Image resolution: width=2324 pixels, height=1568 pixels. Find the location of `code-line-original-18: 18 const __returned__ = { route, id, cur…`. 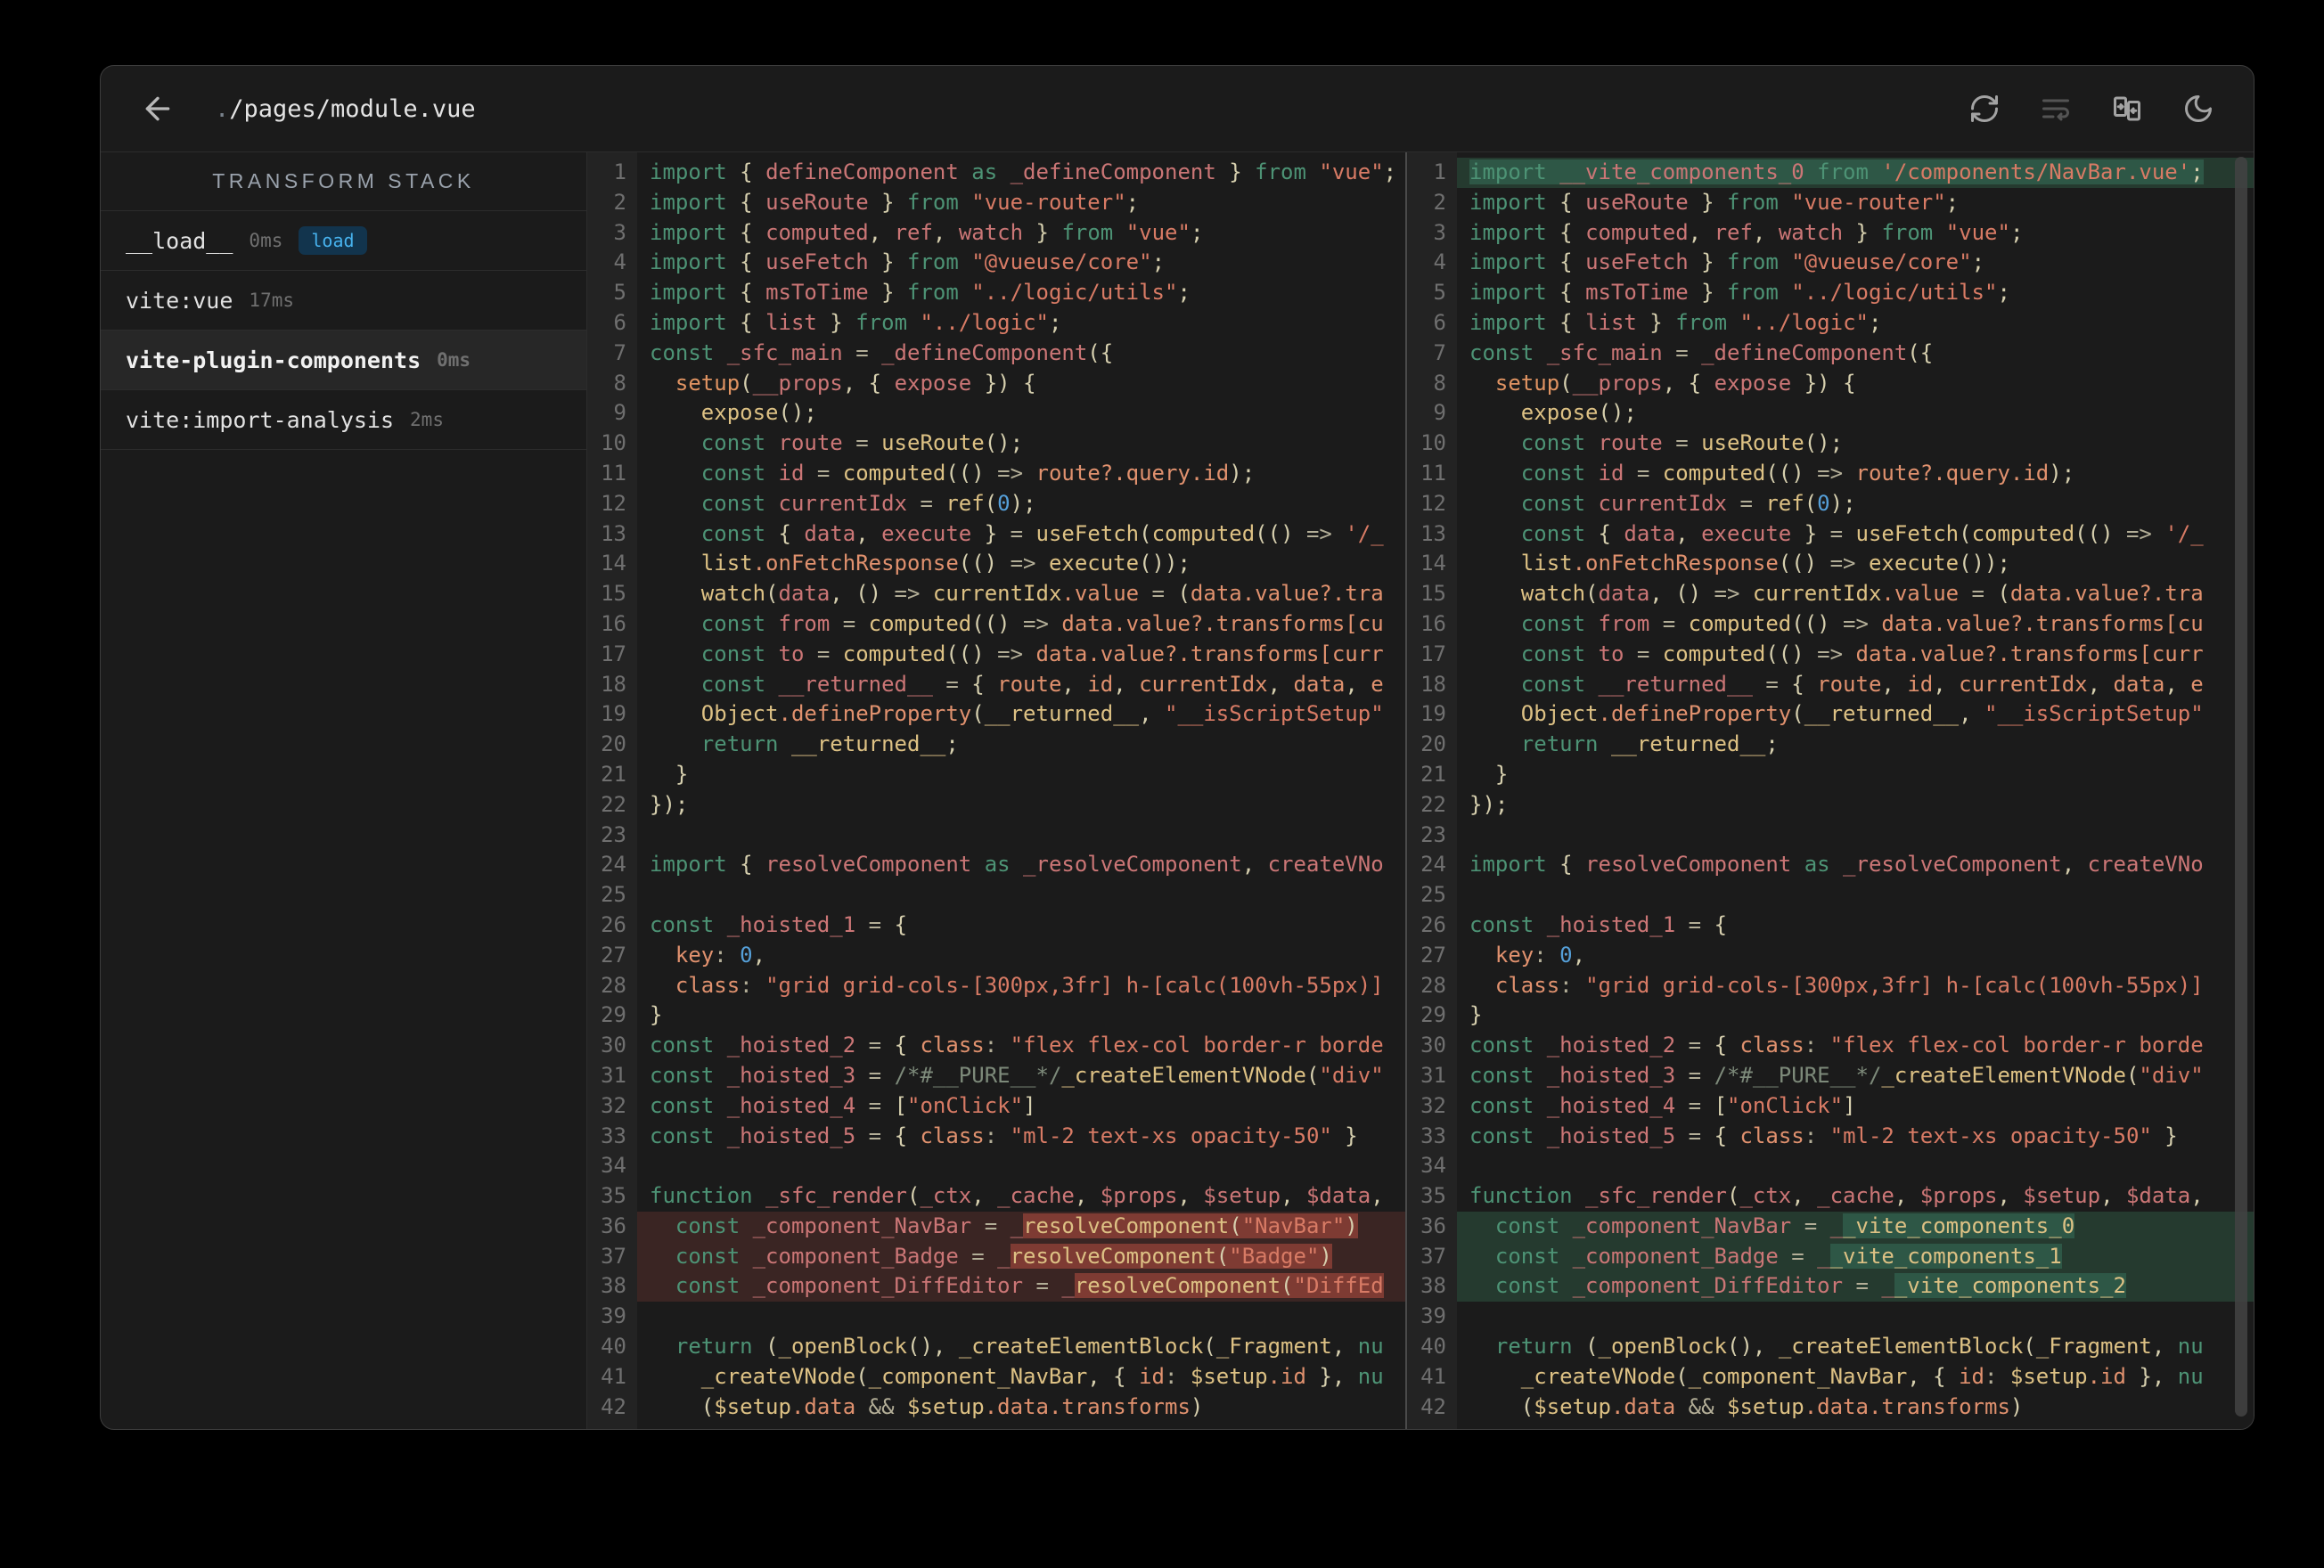

code-line-original-18: 18 const __returned__ = { route, id, cur… is located at coordinates (996, 685).